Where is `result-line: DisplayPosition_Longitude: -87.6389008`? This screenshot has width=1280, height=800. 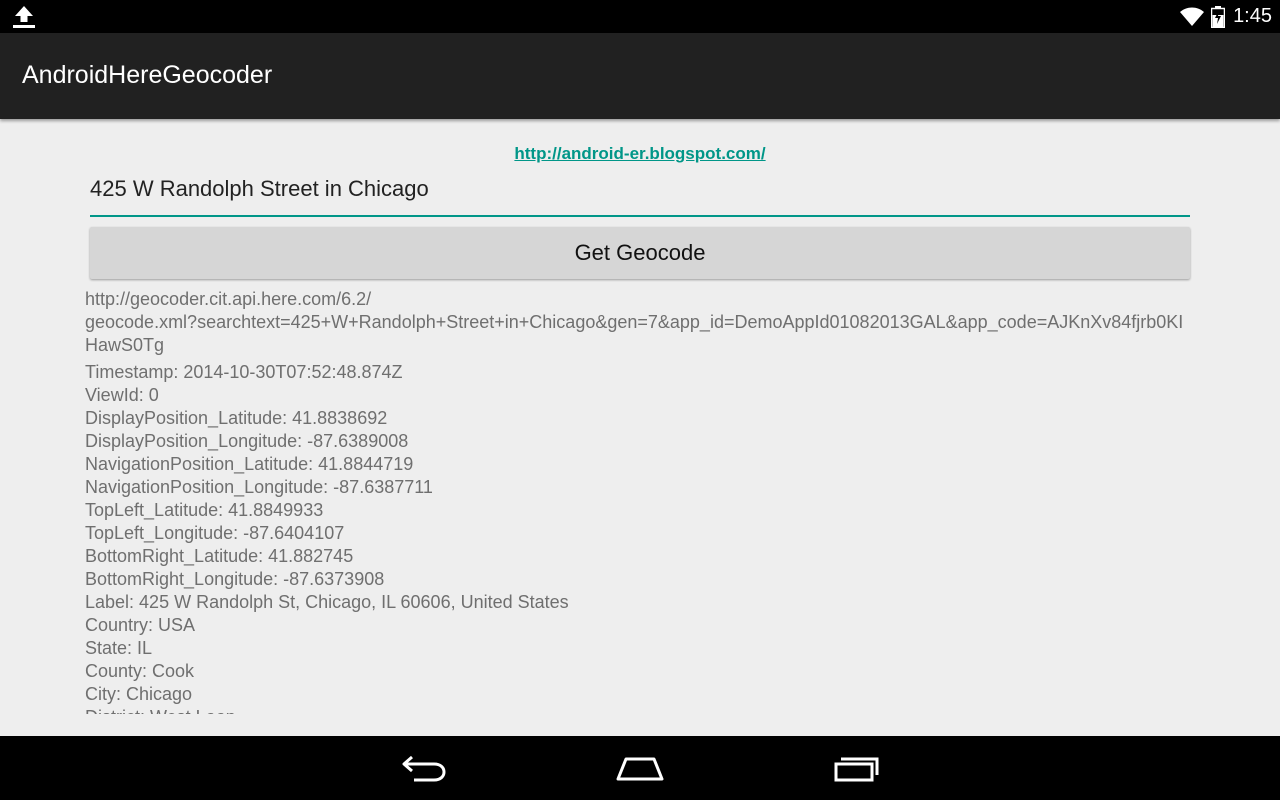
result-line: DisplayPosition_Longitude: -87.6389008 is located at coordinates (247, 441).